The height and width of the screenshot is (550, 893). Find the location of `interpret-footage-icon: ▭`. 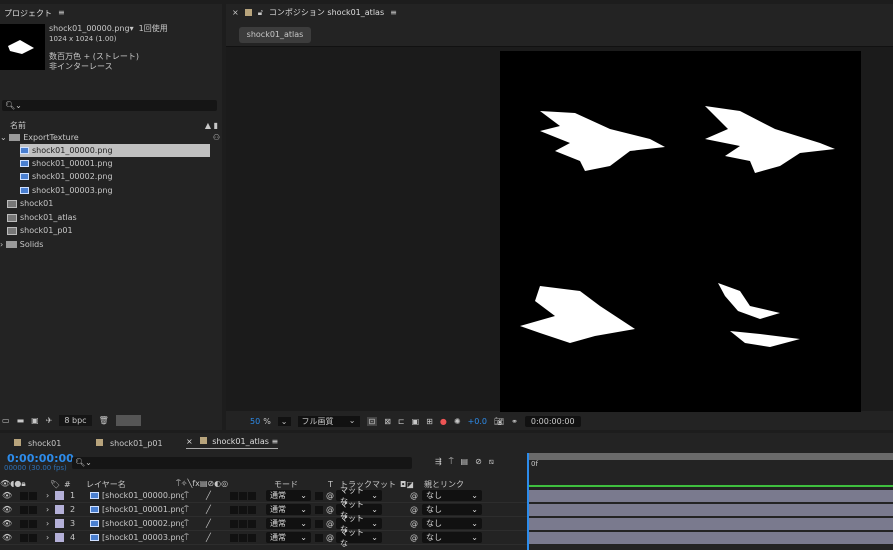

interpret-footage-icon: ▭ is located at coordinates (6, 420).